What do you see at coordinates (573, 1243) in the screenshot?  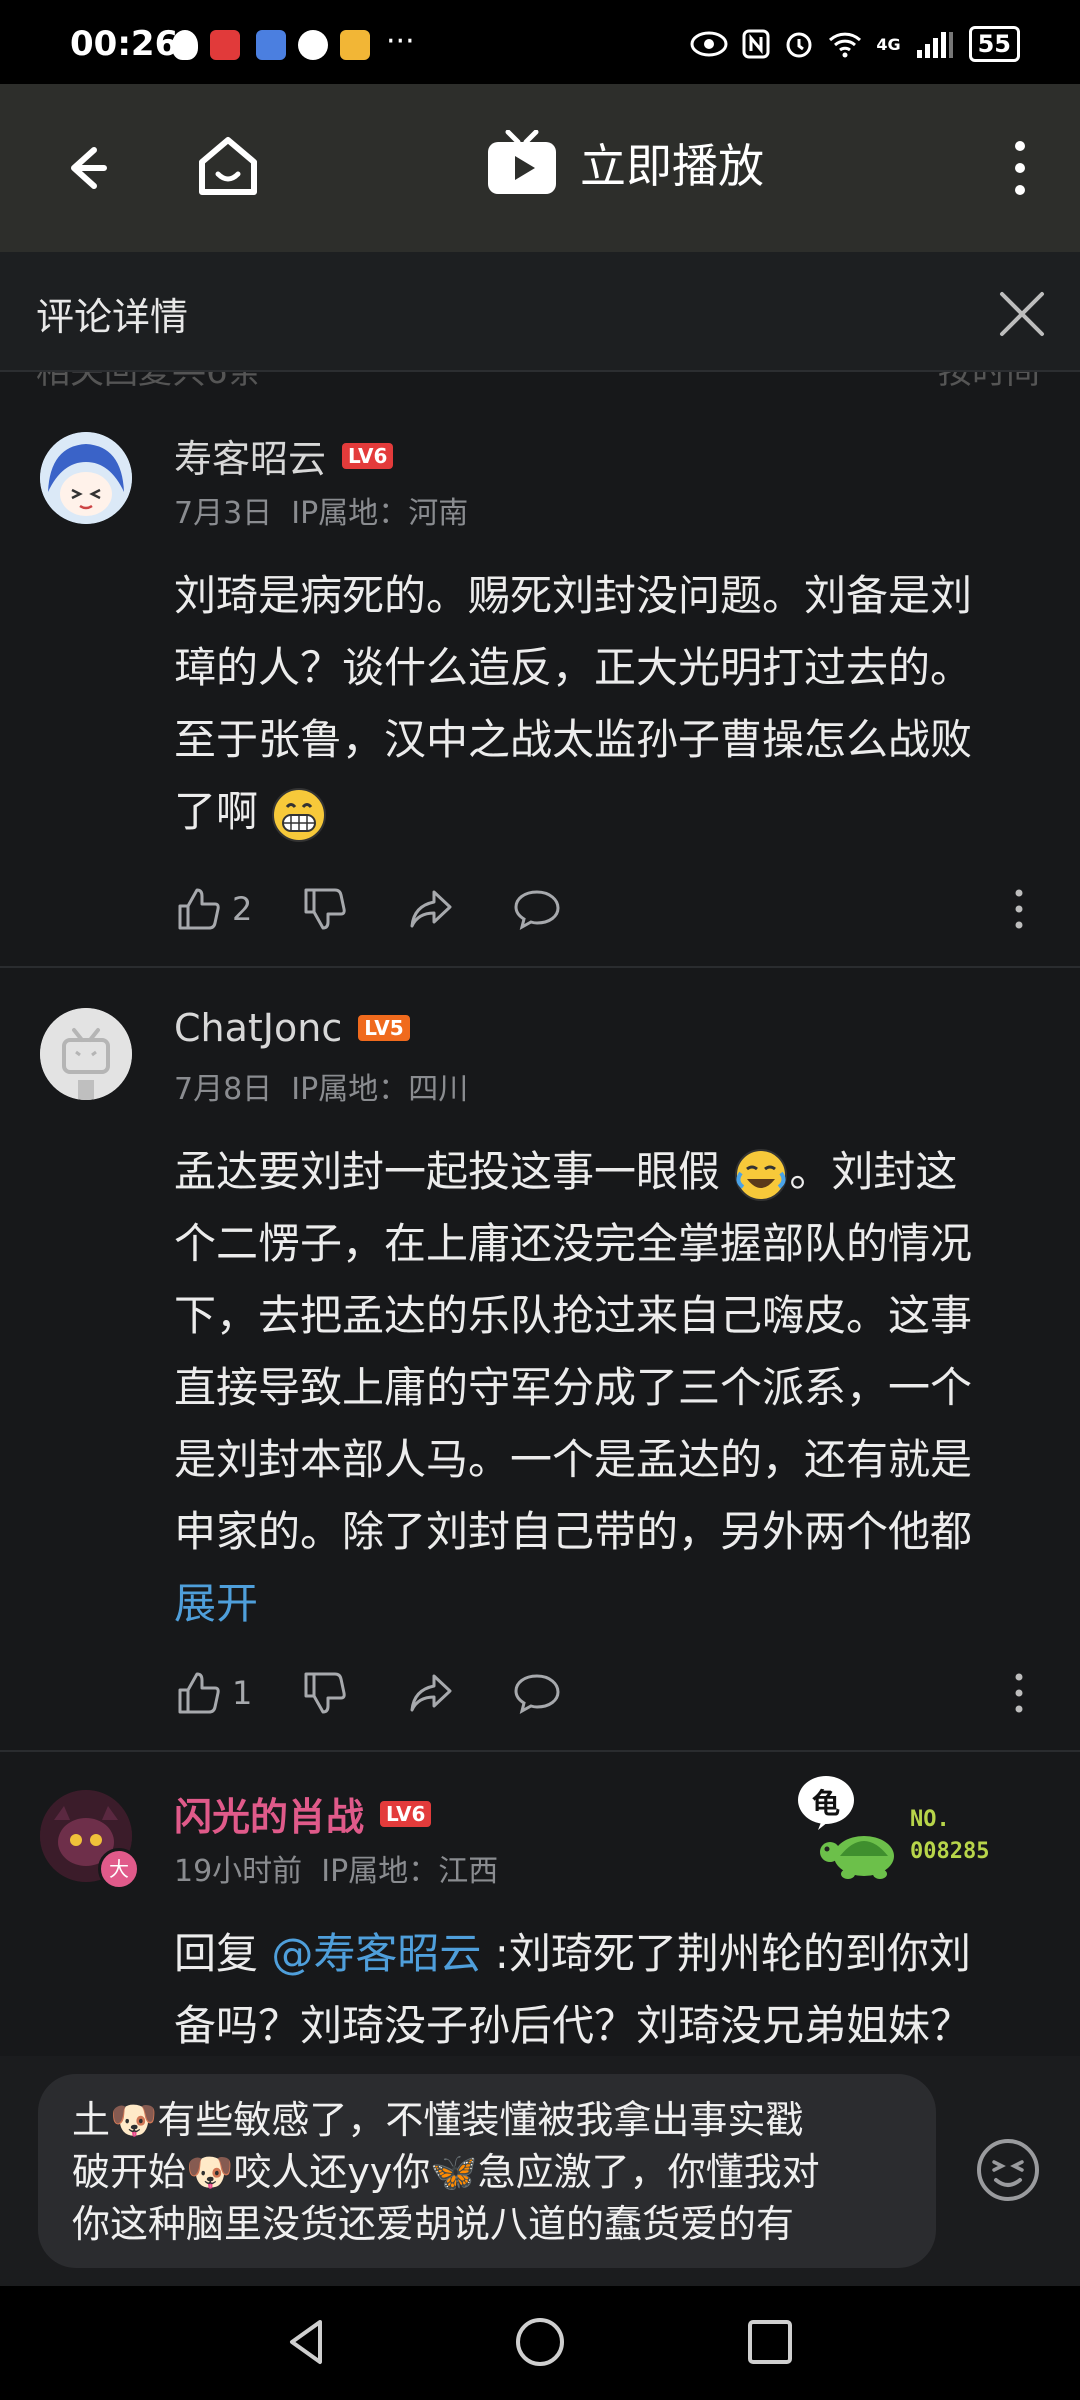 I see `comment-line: 个二愣子，在上庸还没完全掌握部队的情况` at bounding box center [573, 1243].